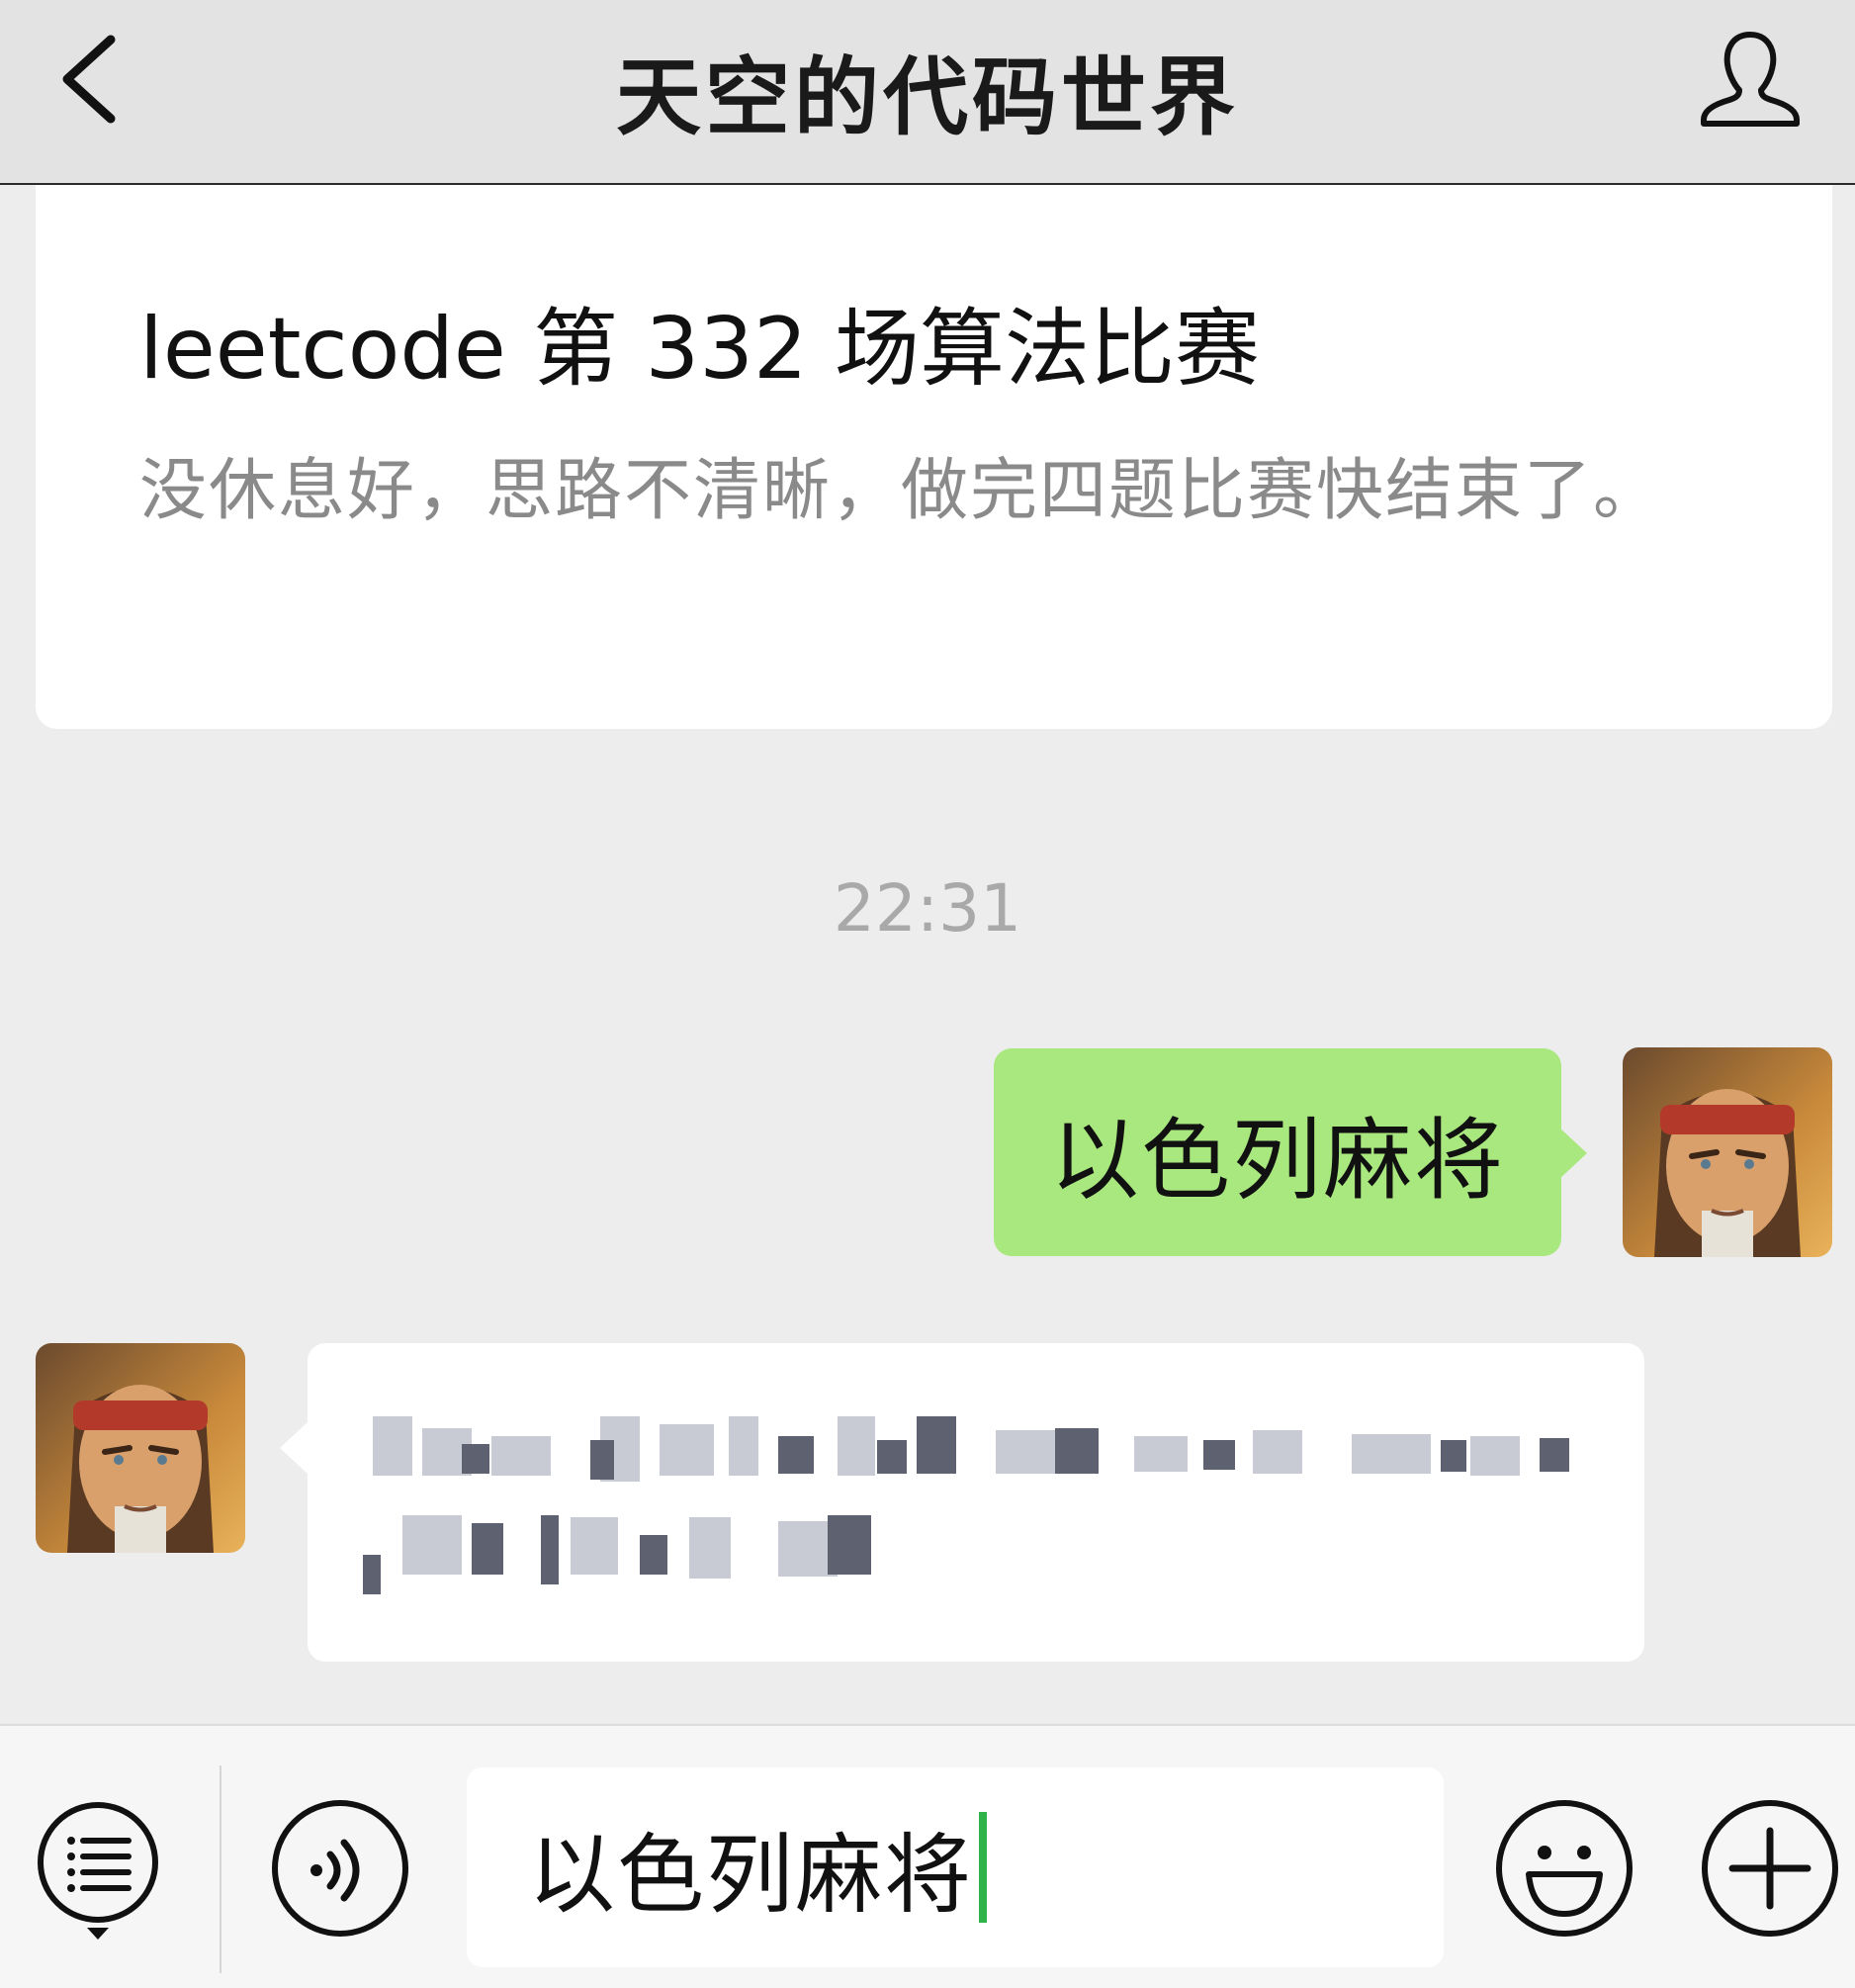 The width and height of the screenshot is (1855, 1988). I want to click on incoming-message-bubble, so click(962, 1502).